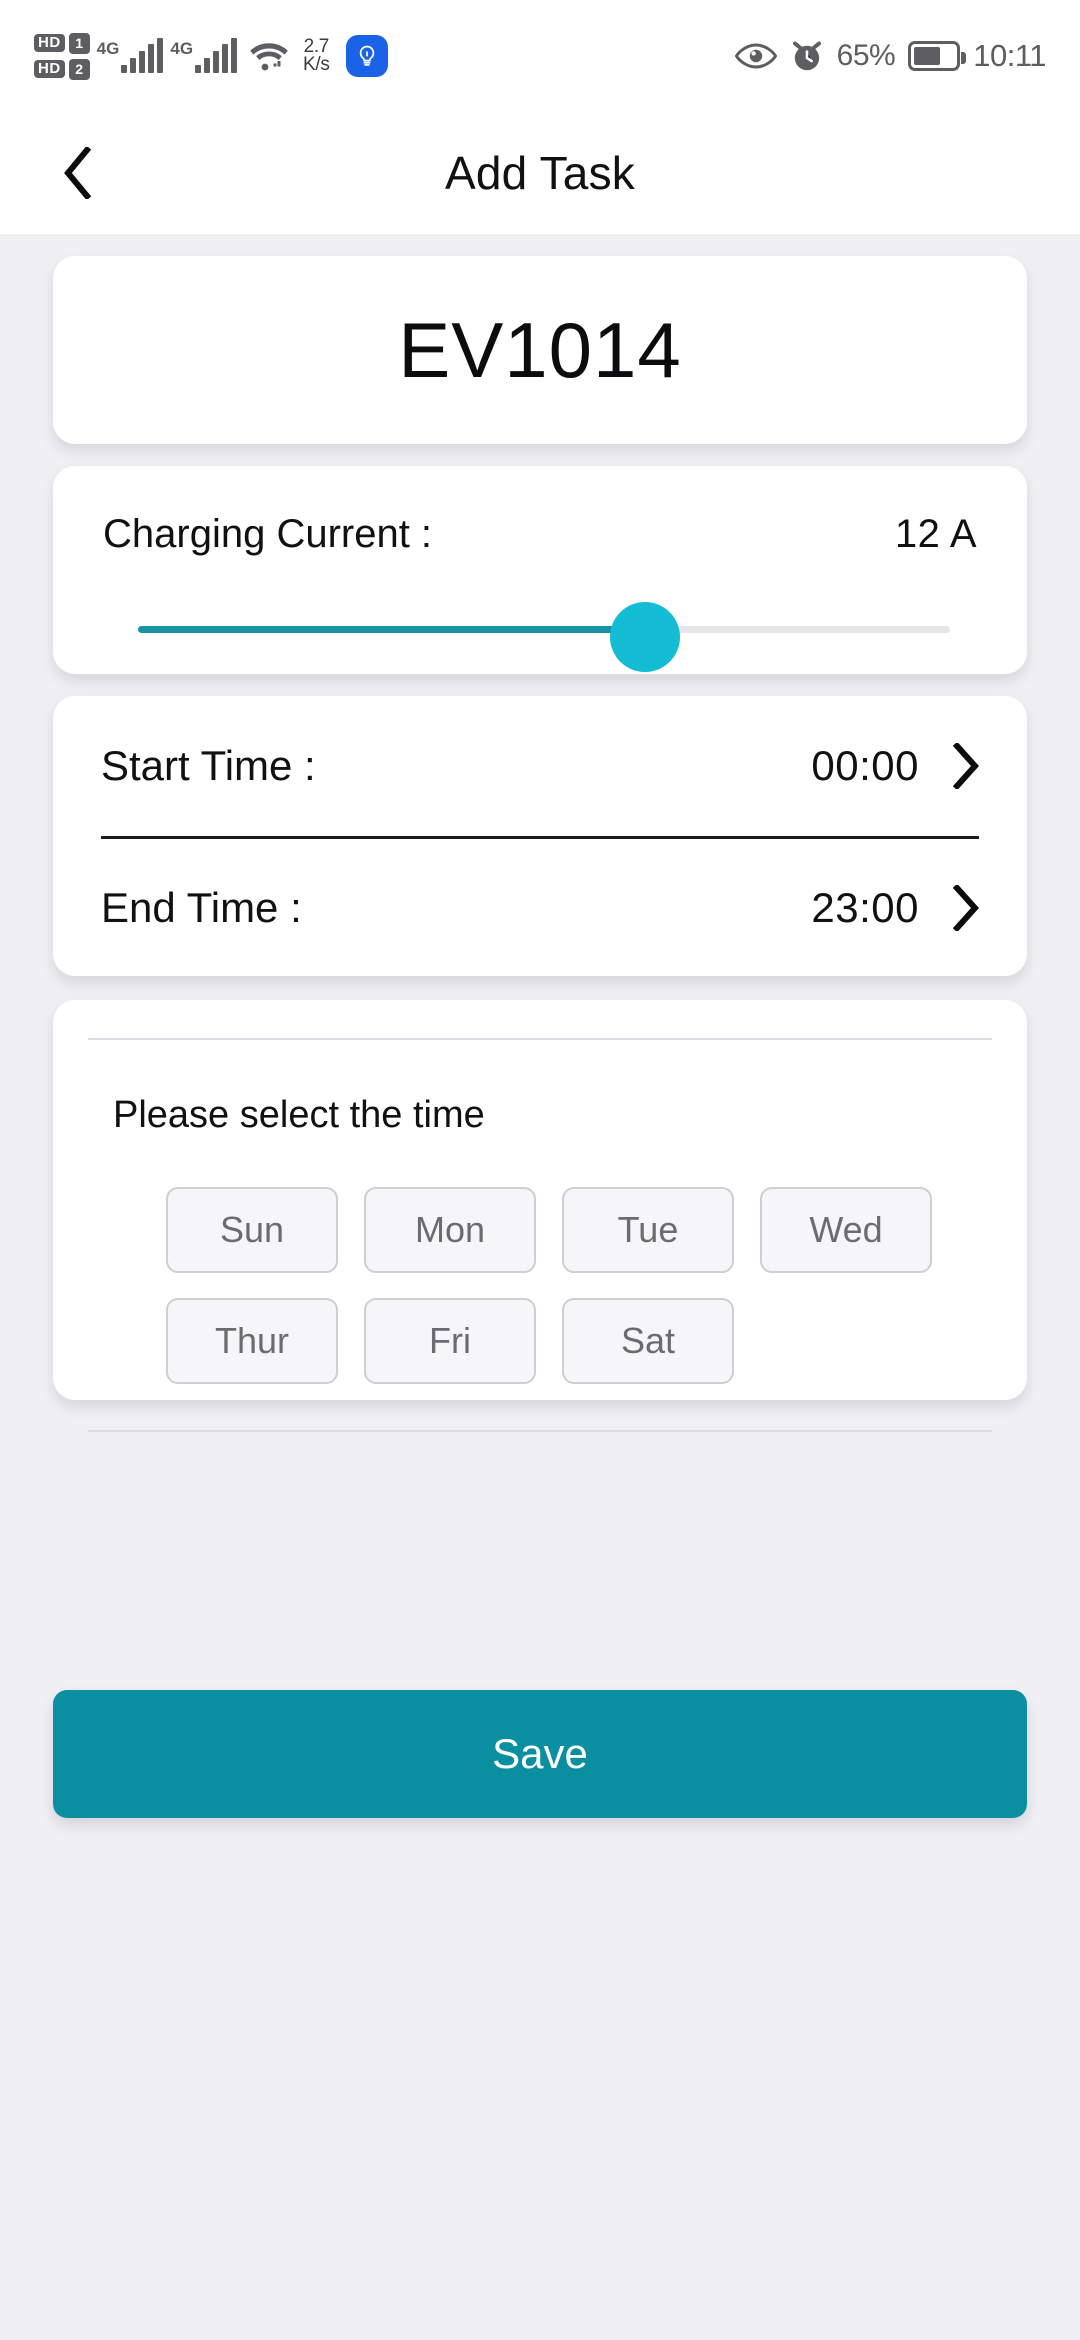  Describe the element at coordinates (648, 1230) in the screenshot. I see `day-chip-tue: Tue` at that location.